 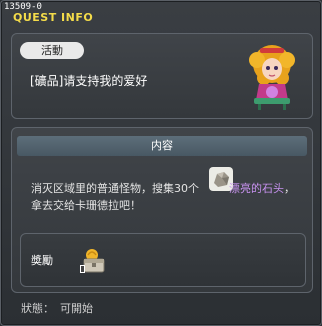 What do you see at coordinates (52, 50) in the screenshot?
I see `quest-category-tag: 活動` at bounding box center [52, 50].